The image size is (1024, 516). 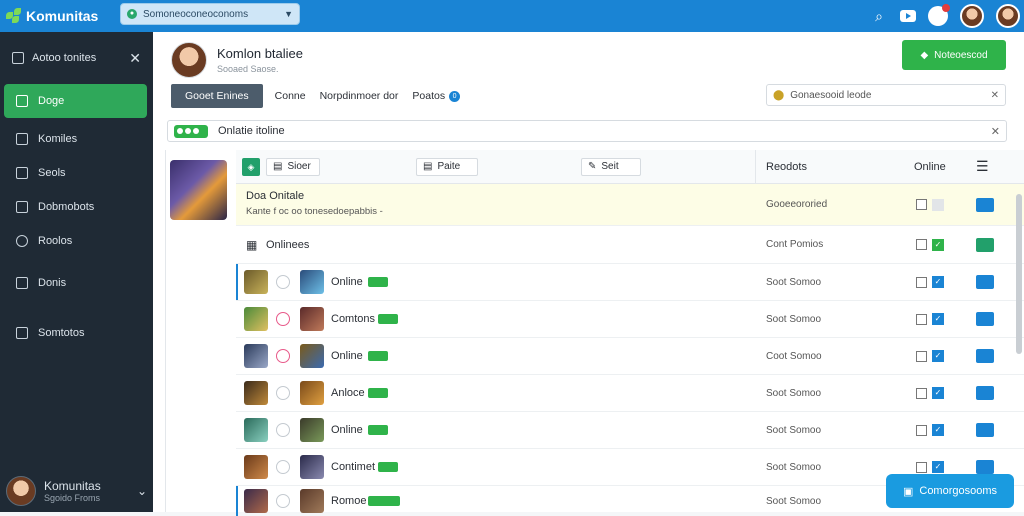 I want to click on sidebar-item-dobmobots: Dobmobots, so click(x=75, y=207).